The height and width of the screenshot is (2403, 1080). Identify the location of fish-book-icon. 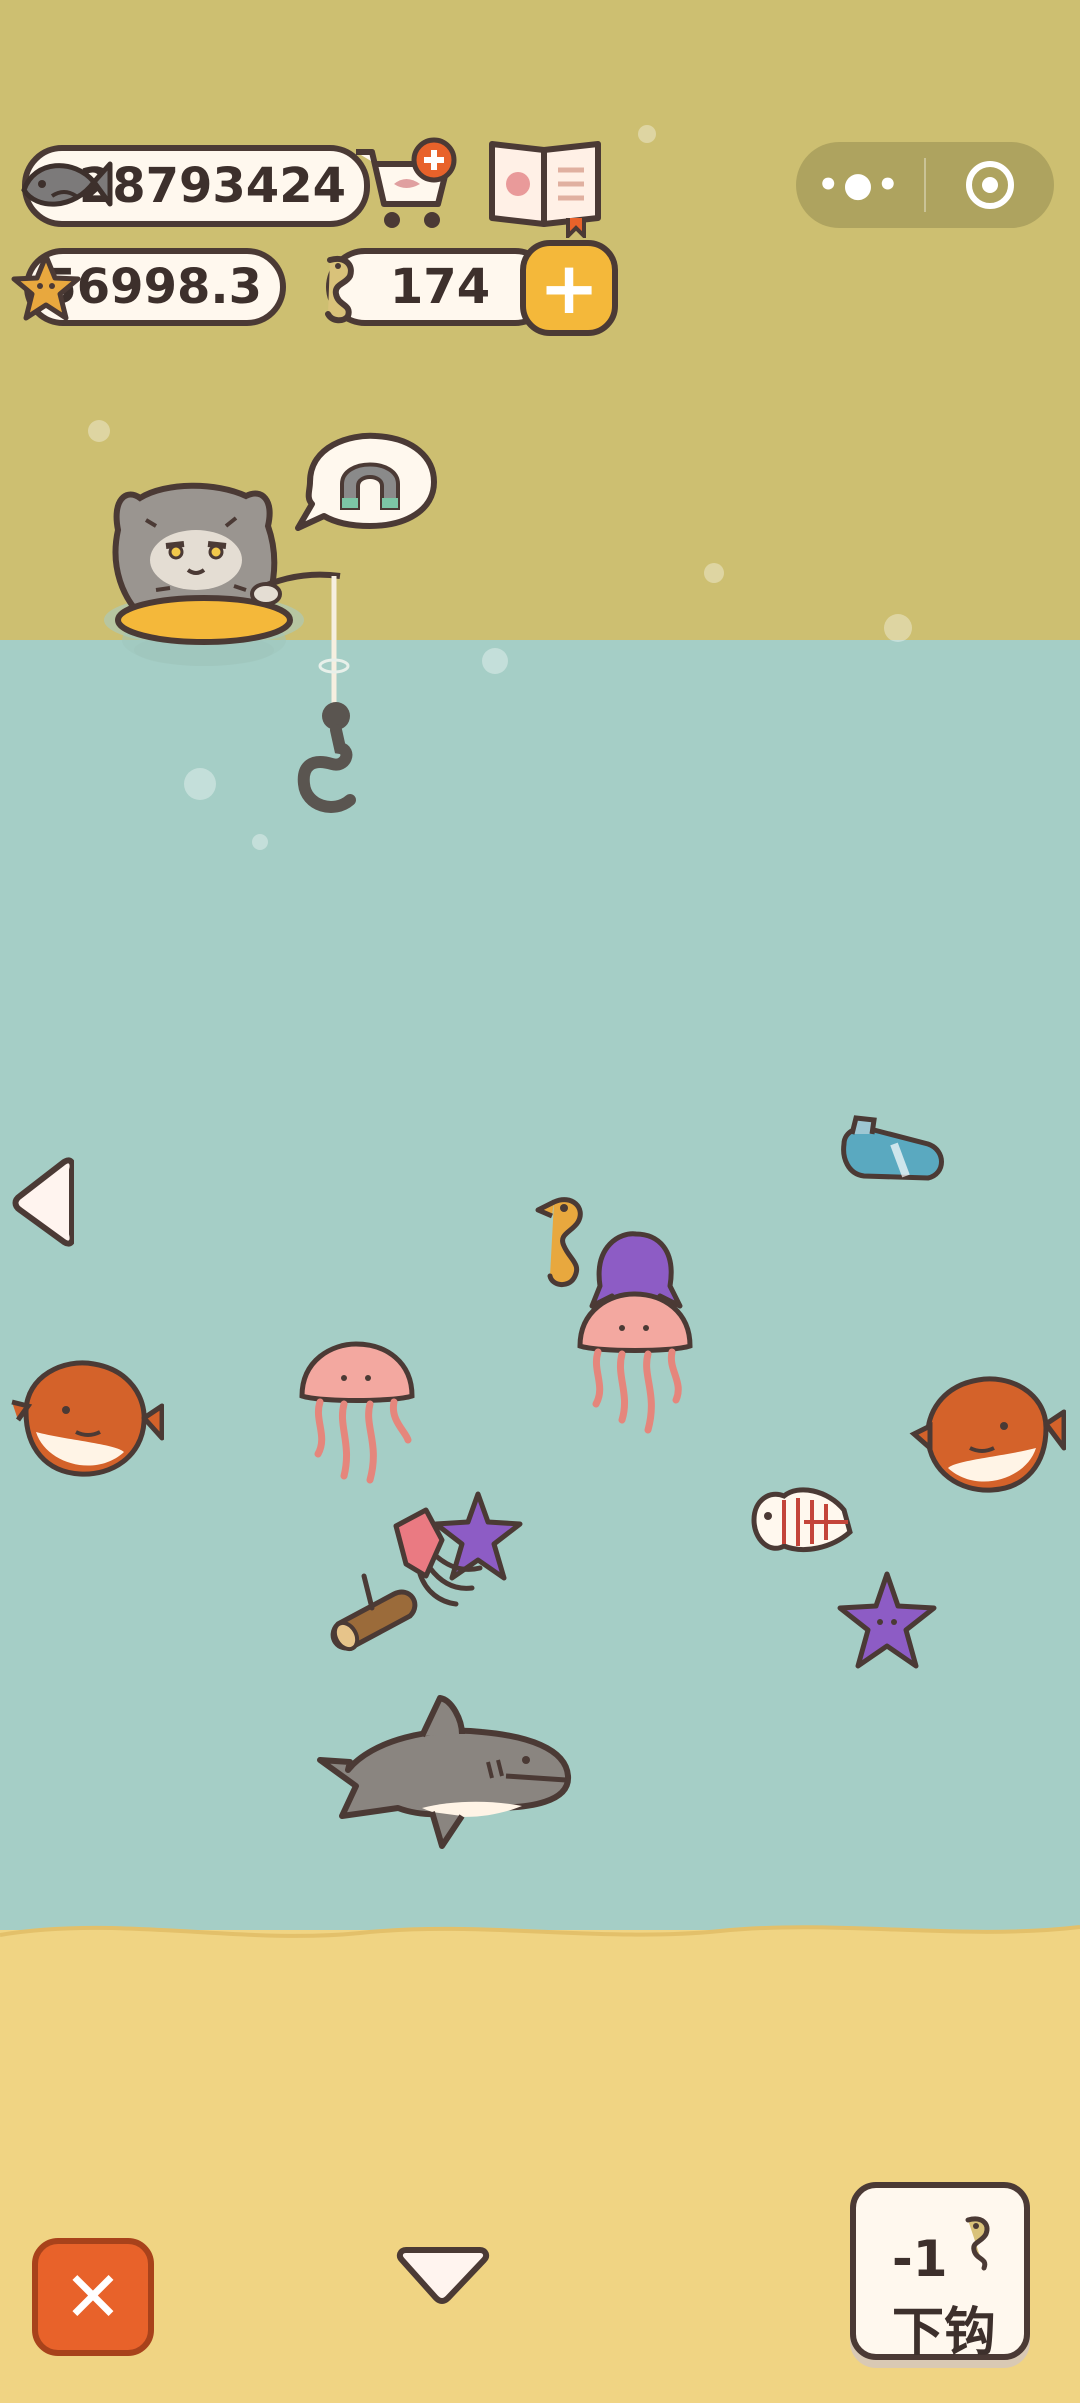
(546, 186).